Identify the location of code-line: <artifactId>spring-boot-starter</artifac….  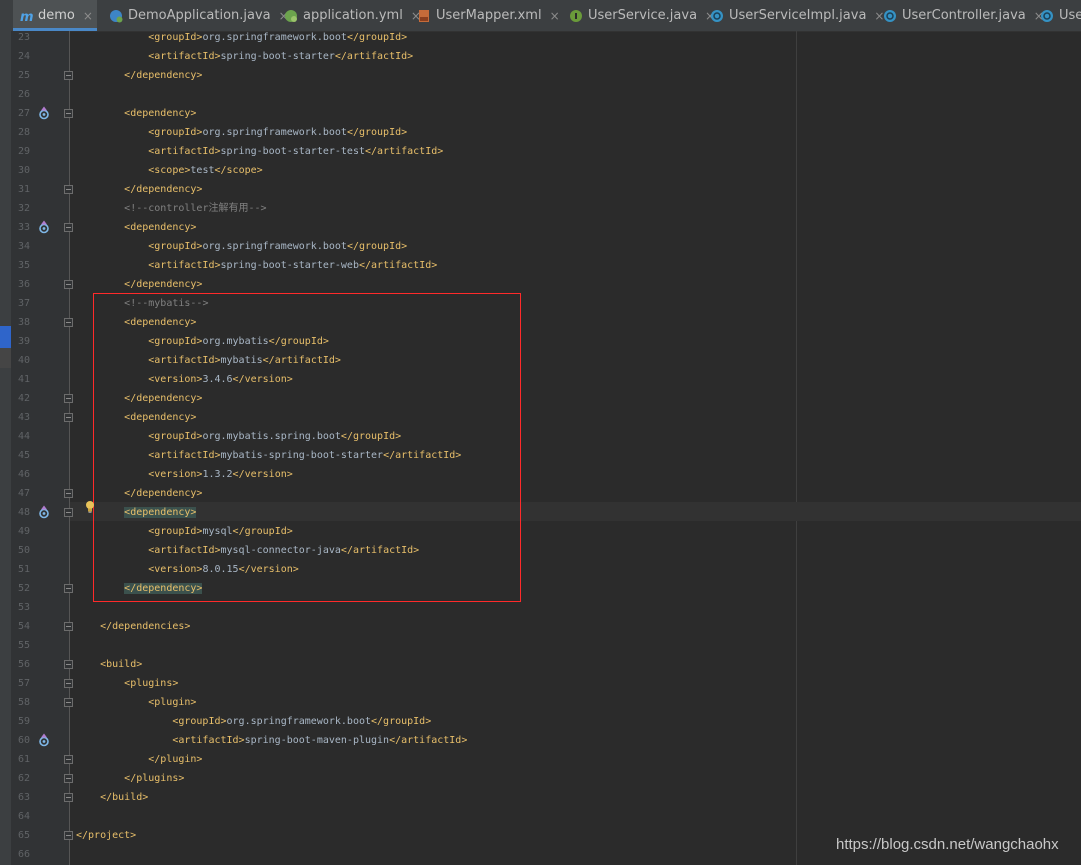
(281, 56).